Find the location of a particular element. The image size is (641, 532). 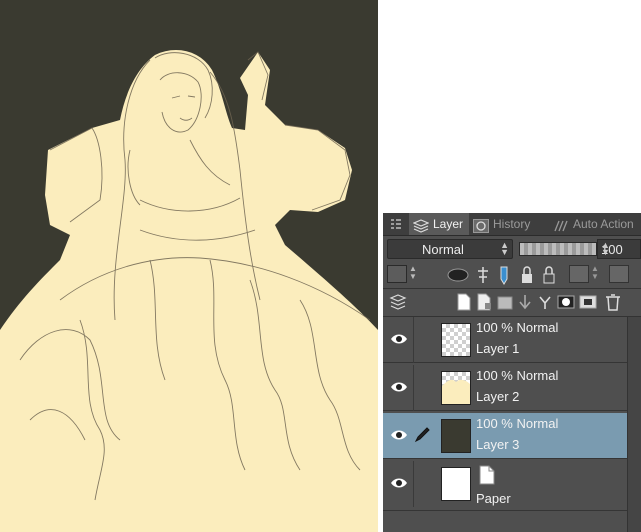

layer-list-scrollbar is located at coordinates (634, 424).